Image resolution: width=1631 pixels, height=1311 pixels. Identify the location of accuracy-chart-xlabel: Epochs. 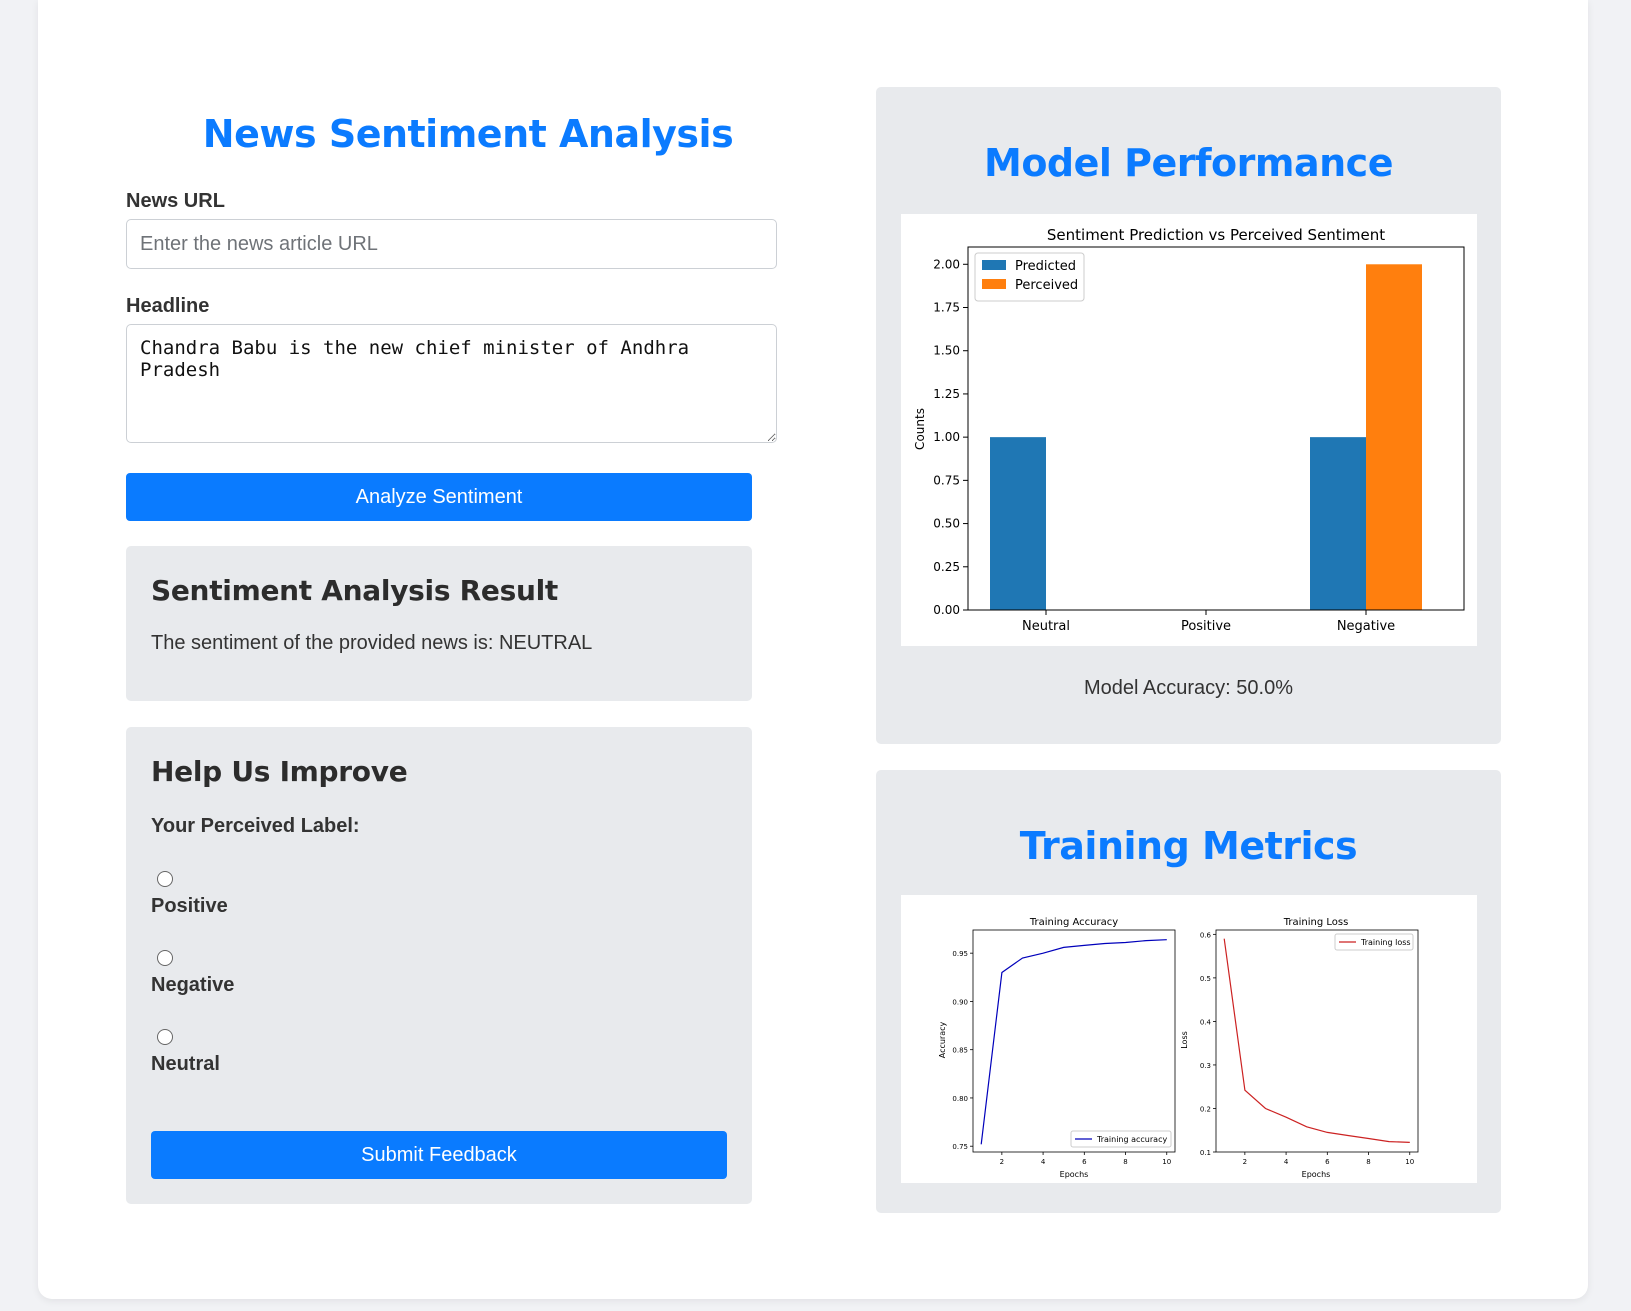
(1074, 1174).